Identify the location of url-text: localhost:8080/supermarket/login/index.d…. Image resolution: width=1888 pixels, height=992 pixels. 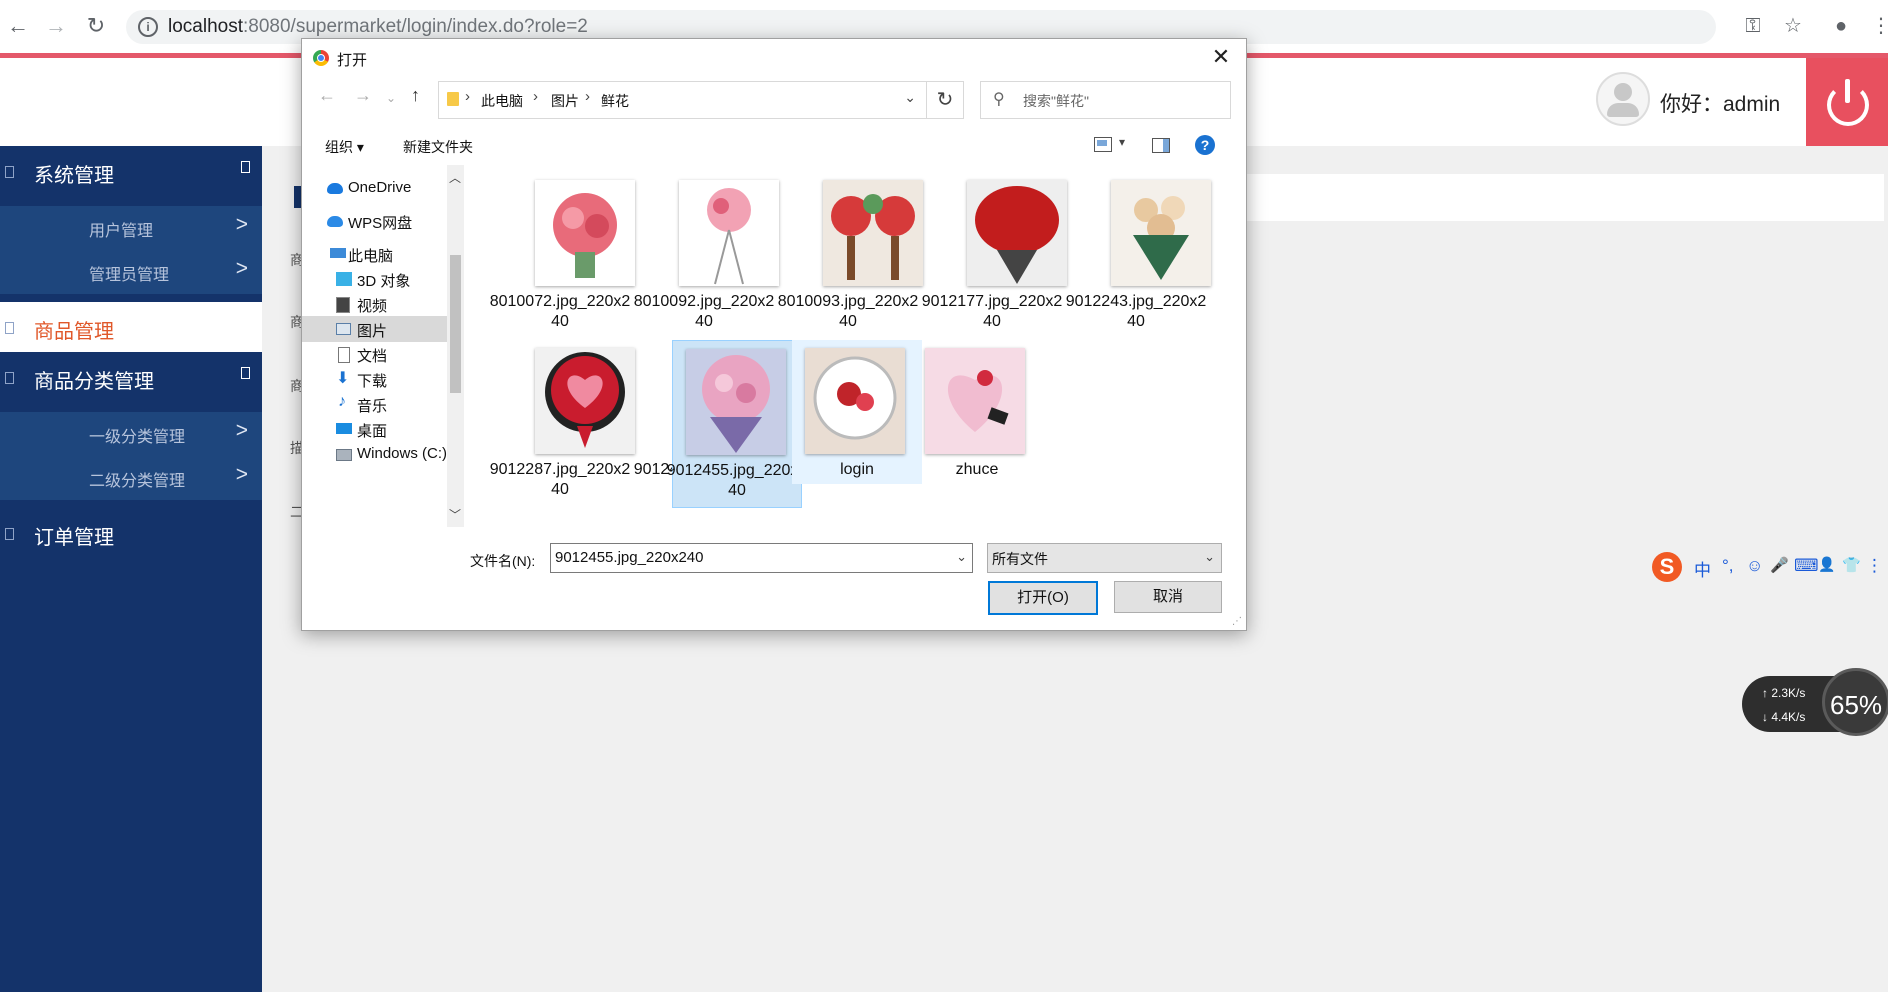
(378, 27).